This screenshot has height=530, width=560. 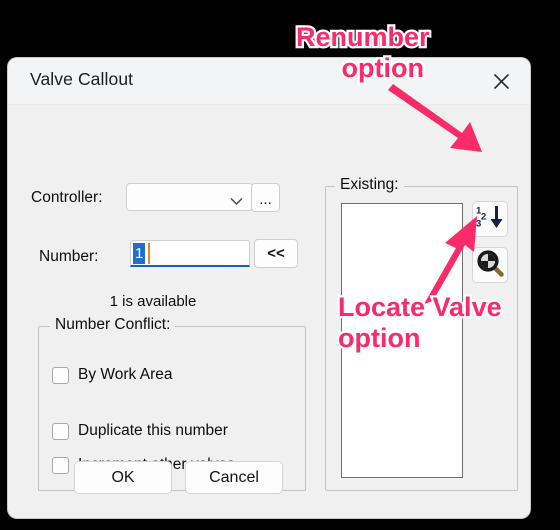 What do you see at coordinates (236, 202) in the screenshot?
I see `chevron-down-icon` at bounding box center [236, 202].